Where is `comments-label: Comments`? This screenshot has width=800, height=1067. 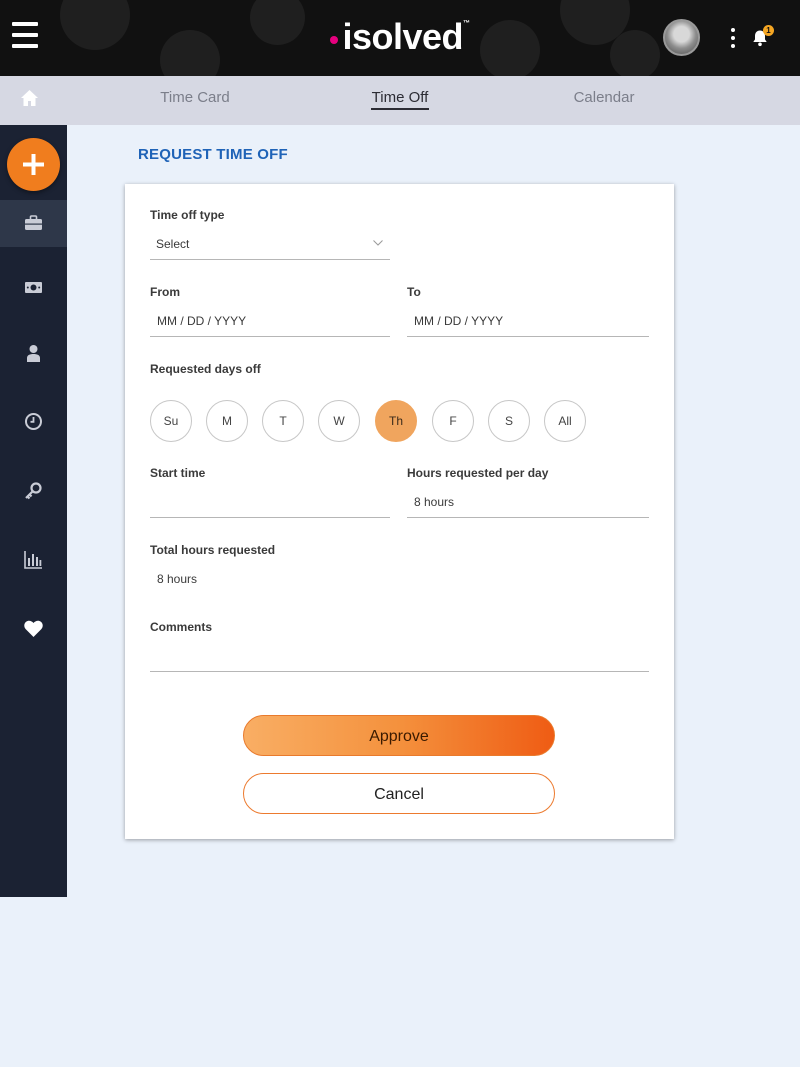 comments-label: Comments is located at coordinates (181, 627).